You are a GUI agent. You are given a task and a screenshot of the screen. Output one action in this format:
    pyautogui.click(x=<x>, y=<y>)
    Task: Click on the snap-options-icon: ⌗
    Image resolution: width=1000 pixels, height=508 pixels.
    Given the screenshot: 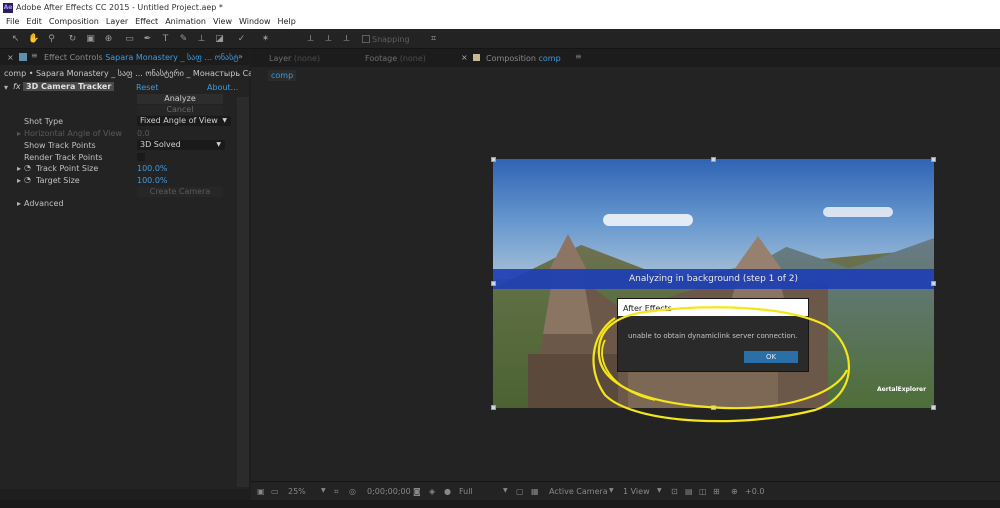 What is the action you would take?
    pyautogui.click(x=433, y=39)
    